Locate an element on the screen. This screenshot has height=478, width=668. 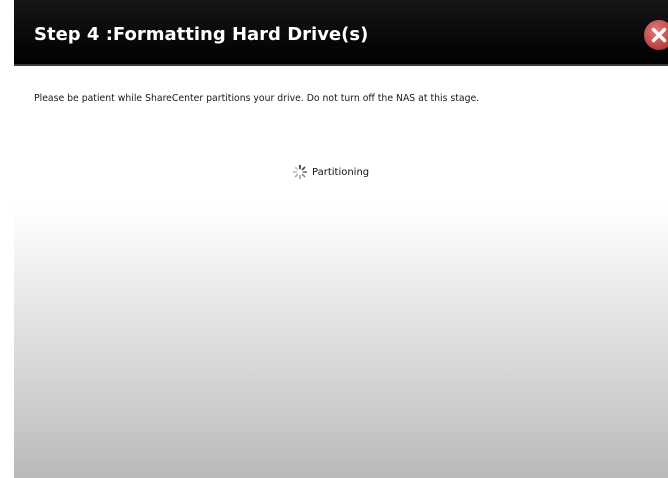
dialog-title: Step 4 :Formatting Hard Drive(s) is located at coordinates (201, 34).